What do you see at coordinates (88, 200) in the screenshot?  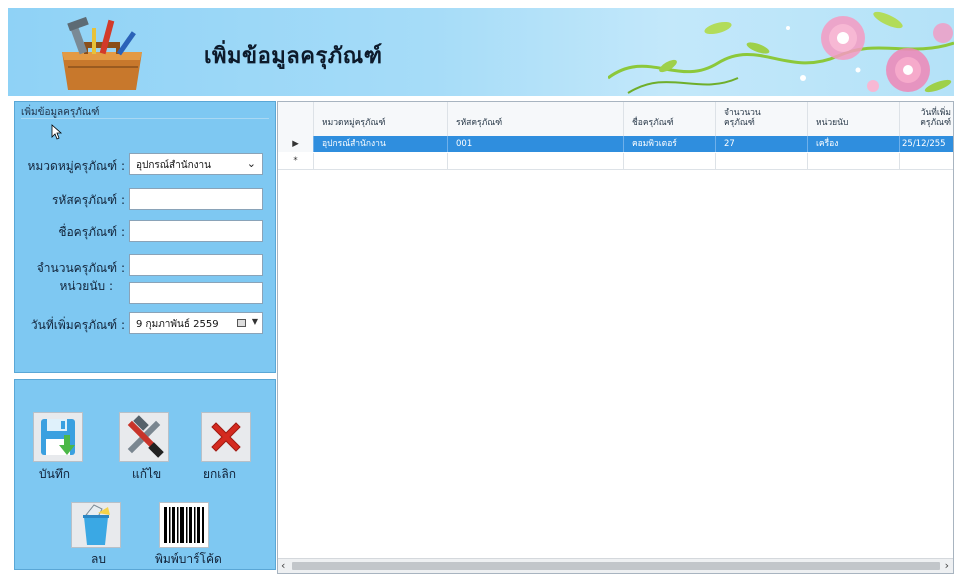 I see `code-label: รหัสครุภัณฑ์ :` at bounding box center [88, 200].